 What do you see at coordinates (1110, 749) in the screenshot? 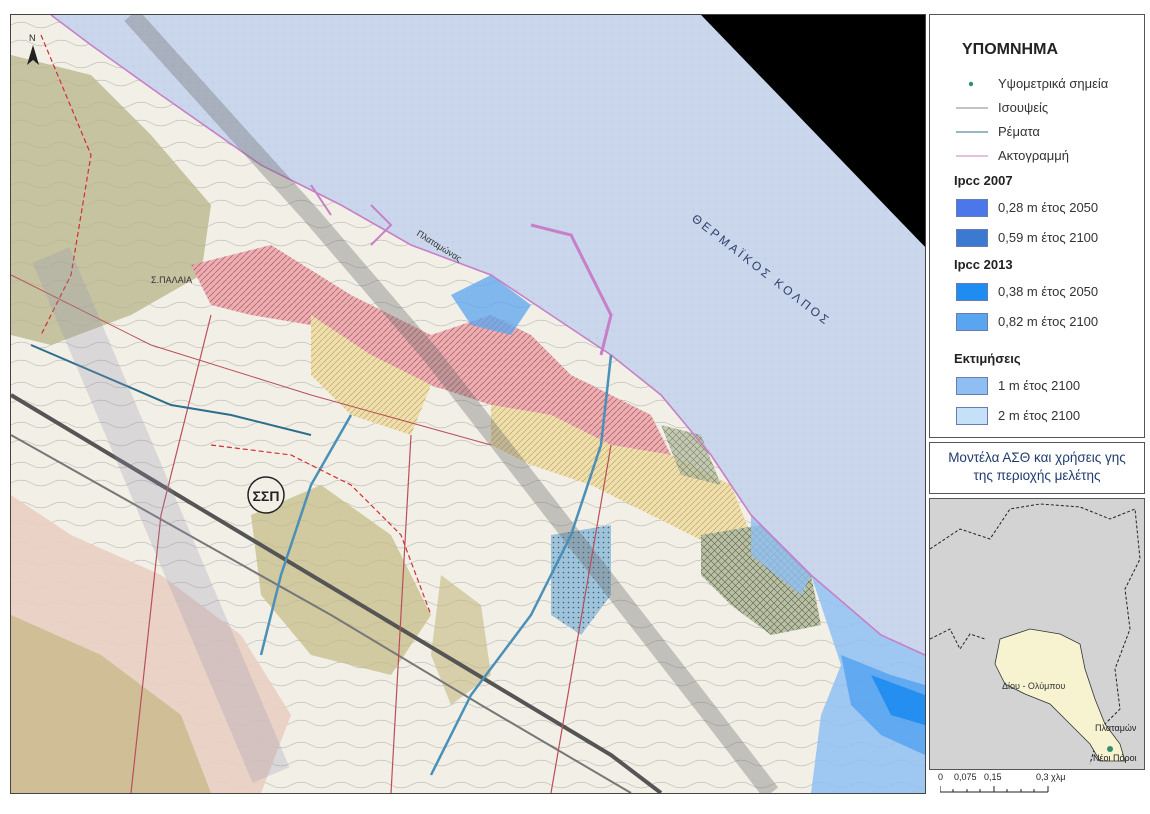
I see `study-area-marker` at bounding box center [1110, 749].